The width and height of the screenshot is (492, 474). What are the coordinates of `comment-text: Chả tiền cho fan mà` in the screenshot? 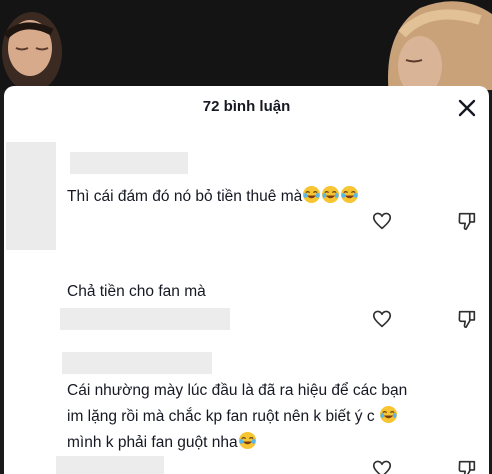 It's located at (136, 291).